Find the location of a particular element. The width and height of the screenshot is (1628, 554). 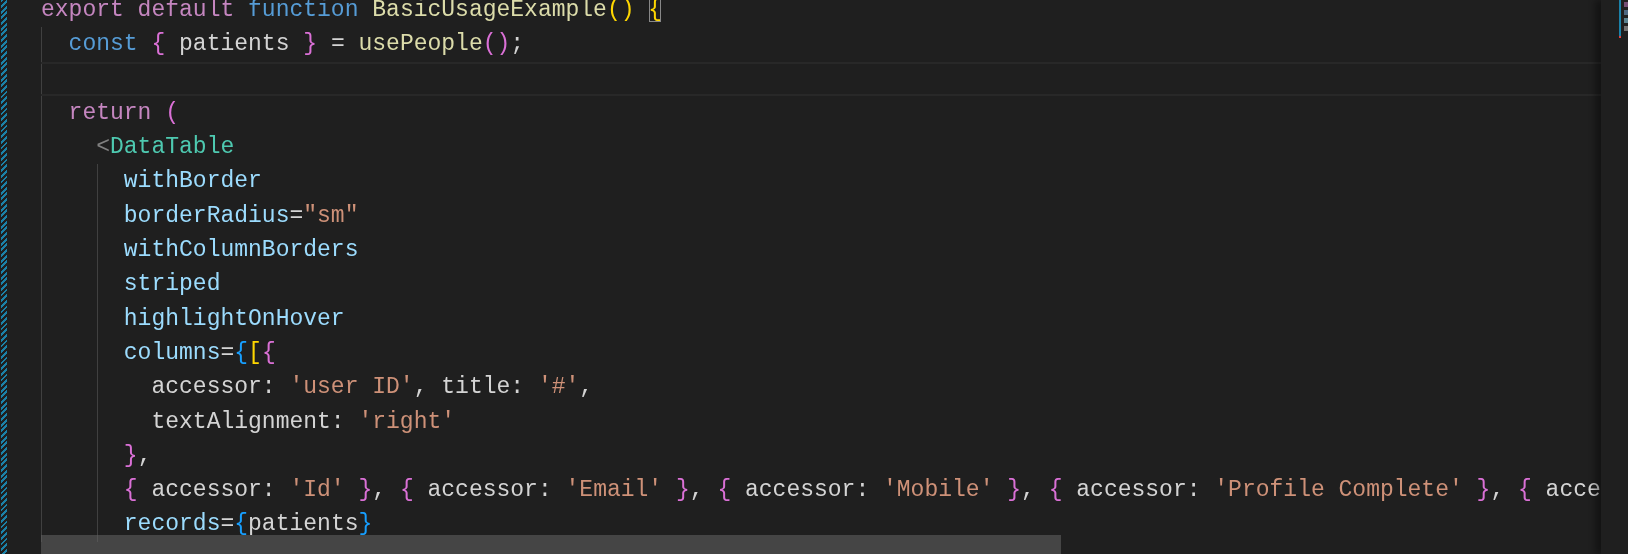

code-line: return ( is located at coordinates (821, 113).